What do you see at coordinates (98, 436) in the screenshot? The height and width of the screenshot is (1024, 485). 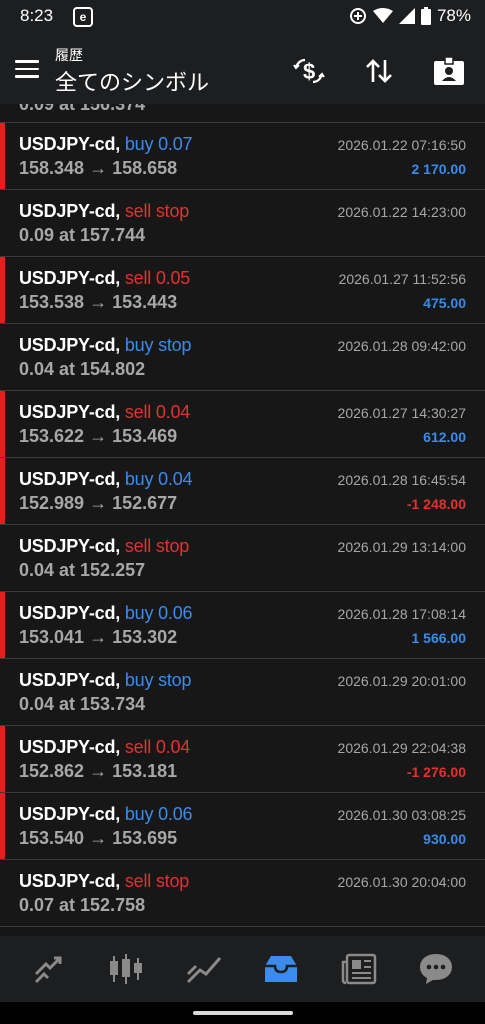 I see `trade-prices: 153.622 → 153.469` at bounding box center [98, 436].